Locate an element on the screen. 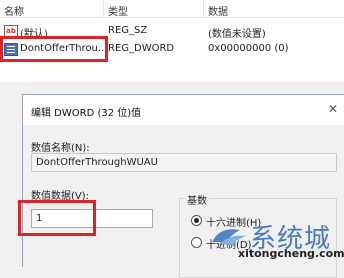  watermark-logo-icon is located at coordinates (229, 237).